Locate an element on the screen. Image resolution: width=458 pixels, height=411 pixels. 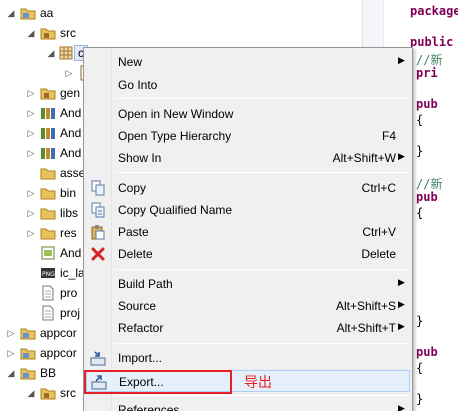
menu-item-label: Refactor is located at coordinates (141, 328).